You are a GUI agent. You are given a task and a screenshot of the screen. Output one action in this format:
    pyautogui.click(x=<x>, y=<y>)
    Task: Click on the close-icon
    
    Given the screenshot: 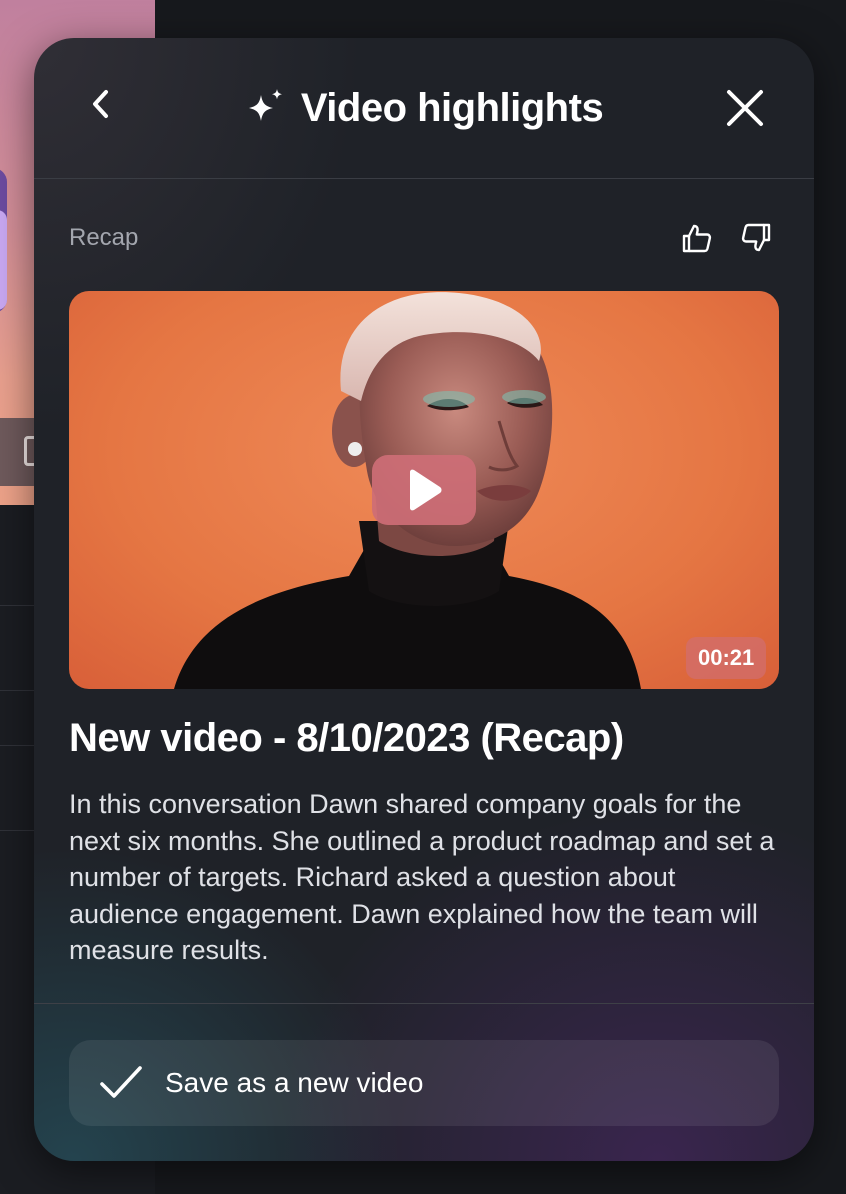 What is the action you would take?
    pyautogui.click(x=745, y=108)
    